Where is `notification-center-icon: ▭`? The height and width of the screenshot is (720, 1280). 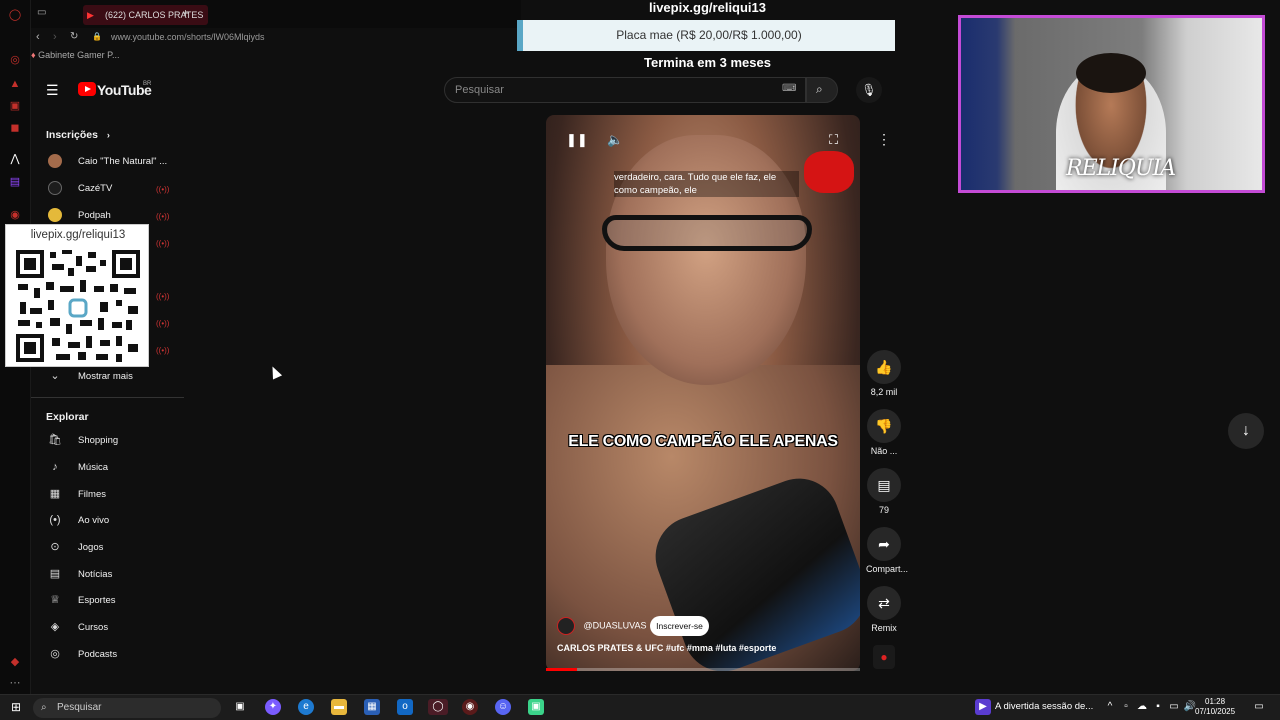 notification-center-icon: ▭ is located at coordinates (1259, 707).